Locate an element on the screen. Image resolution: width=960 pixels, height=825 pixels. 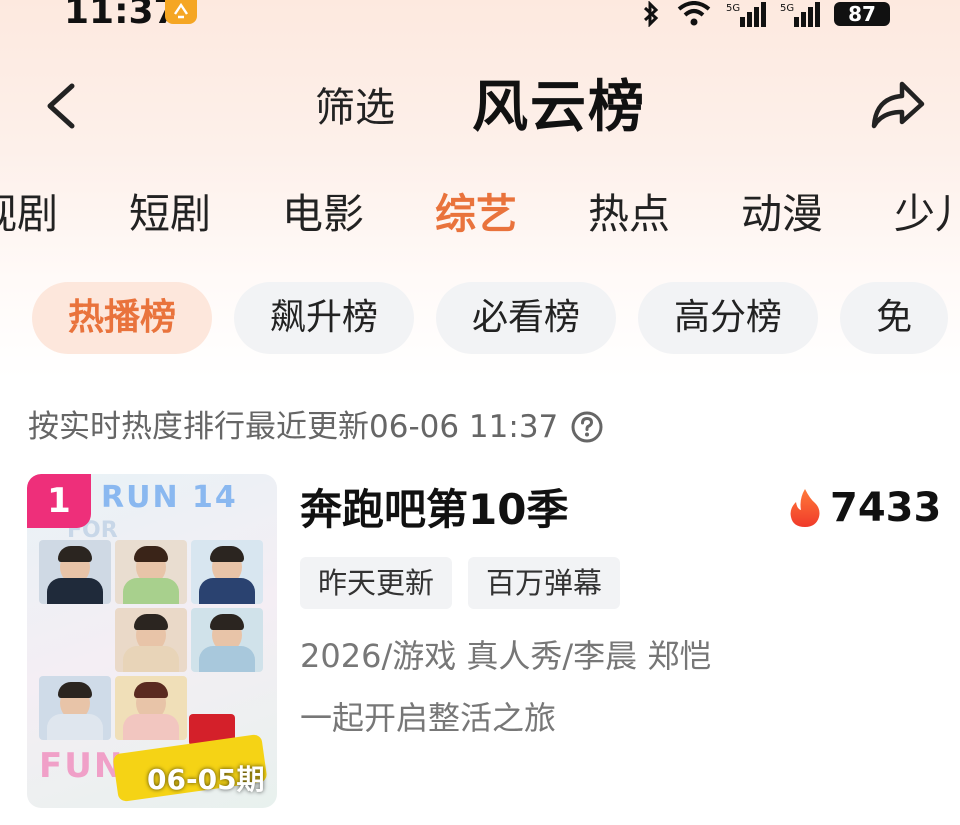
ranking-info-text: 按实时热度排行最近更新06-06 11:37 is located at coordinates (293, 427).